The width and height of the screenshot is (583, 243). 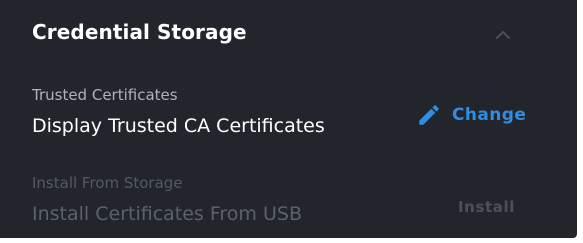 What do you see at coordinates (167, 214) in the screenshot?
I see `setting-value: Install Certificates From USB` at bounding box center [167, 214].